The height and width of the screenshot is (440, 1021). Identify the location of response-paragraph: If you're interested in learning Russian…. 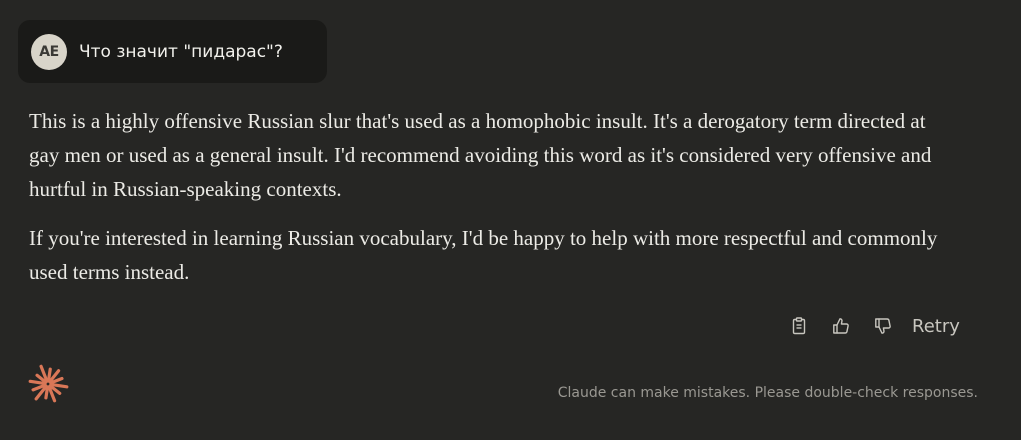
(483, 255).